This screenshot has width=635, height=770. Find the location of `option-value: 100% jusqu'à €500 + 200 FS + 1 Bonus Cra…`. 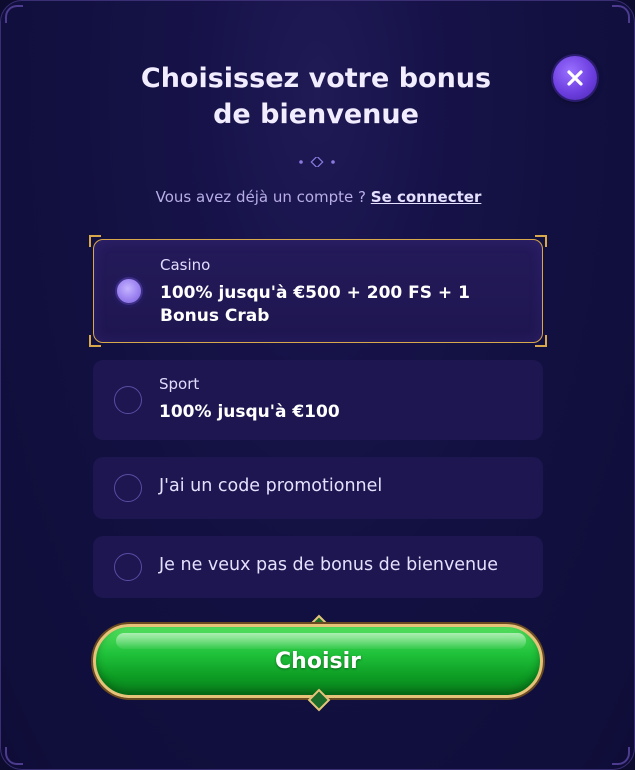

option-value: 100% jusqu'à €500 + 200 FS + 1 Bonus Cra… is located at coordinates (315, 304).